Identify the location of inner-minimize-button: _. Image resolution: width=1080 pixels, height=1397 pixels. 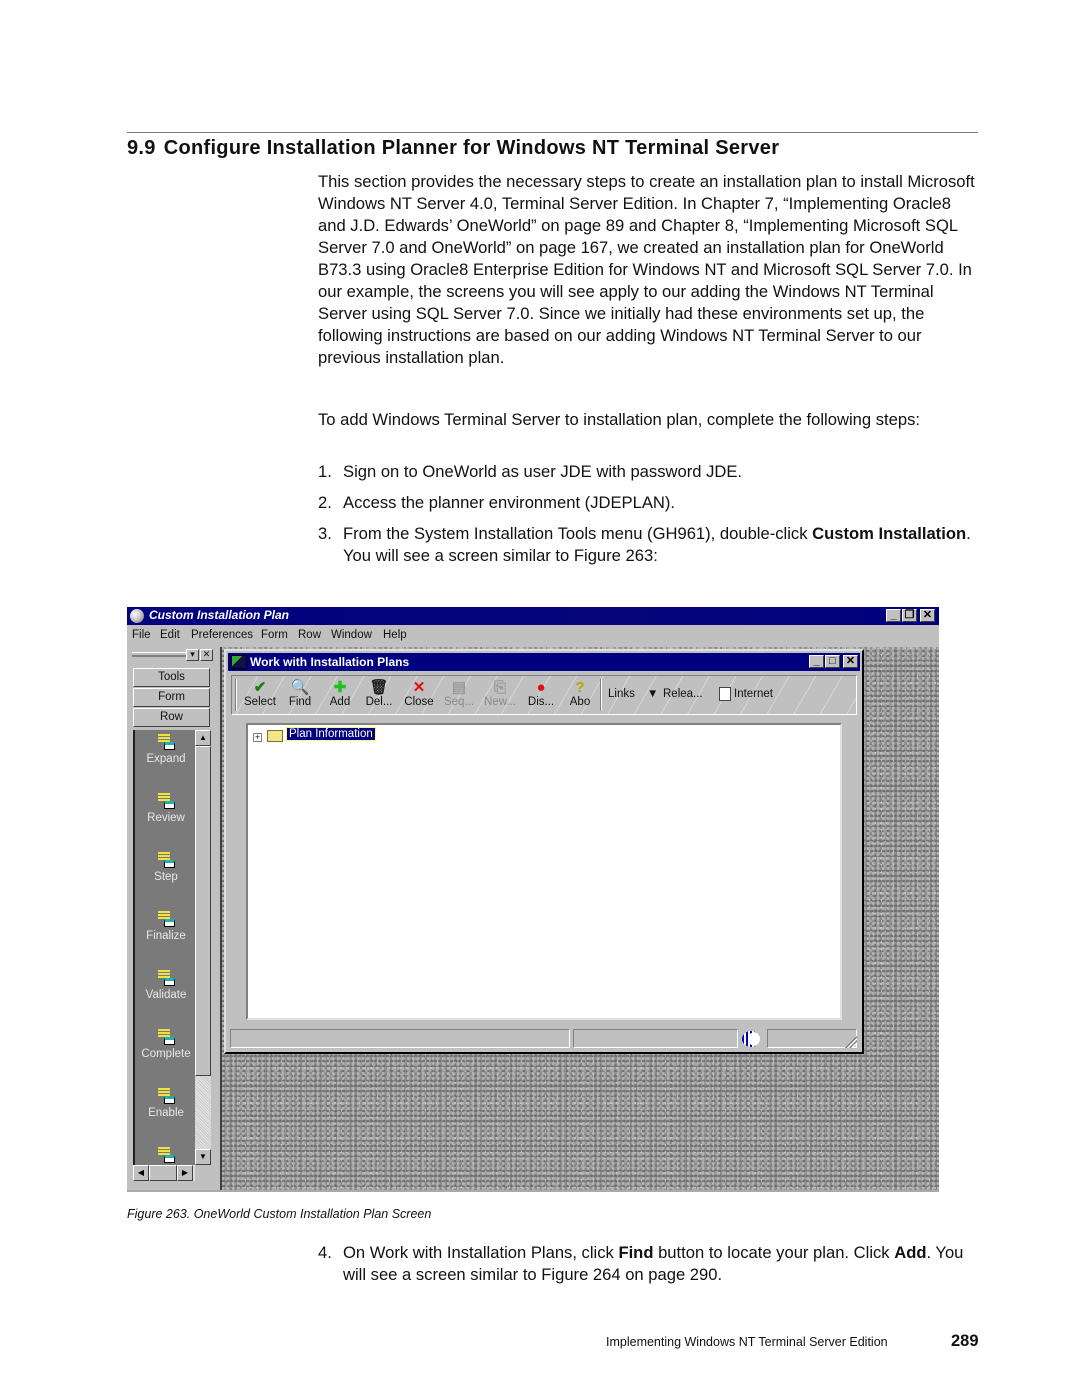
(816, 661).